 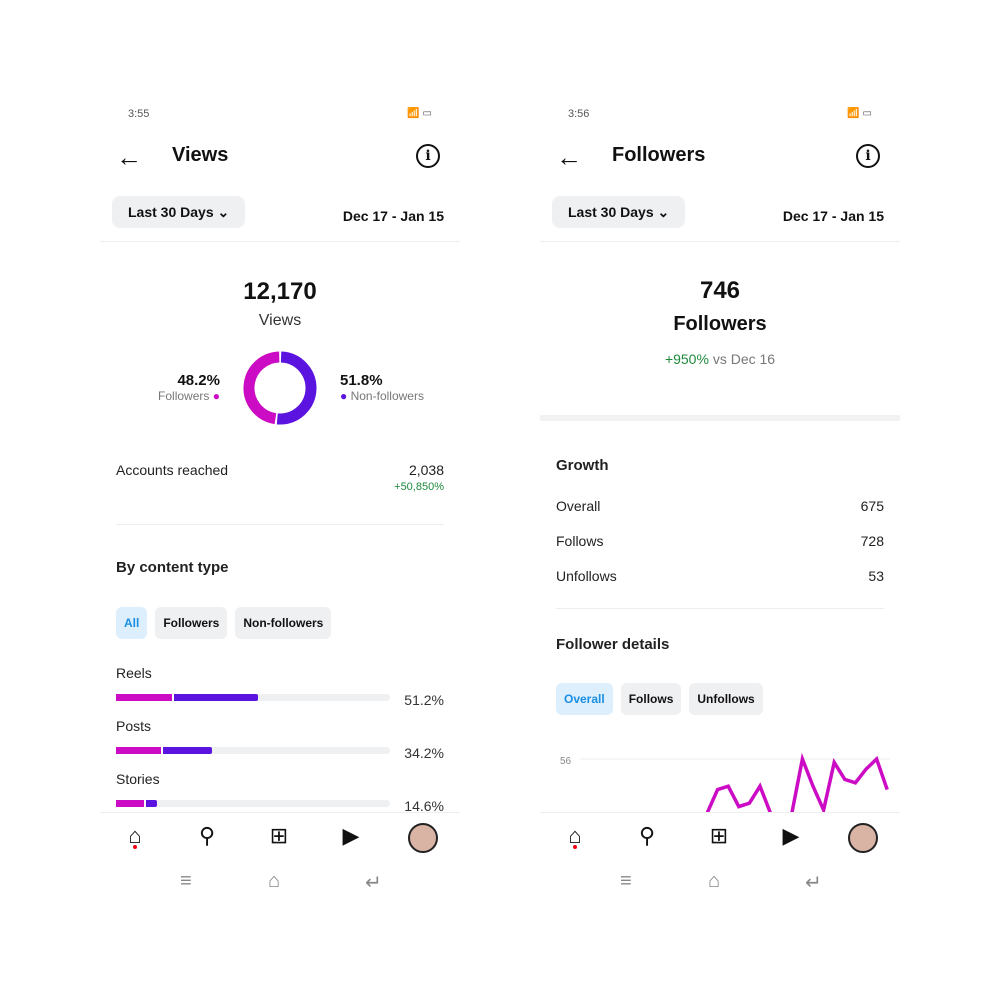 What do you see at coordinates (280, 388) in the screenshot?
I see `views-donut` at bounding box center [280, 388].